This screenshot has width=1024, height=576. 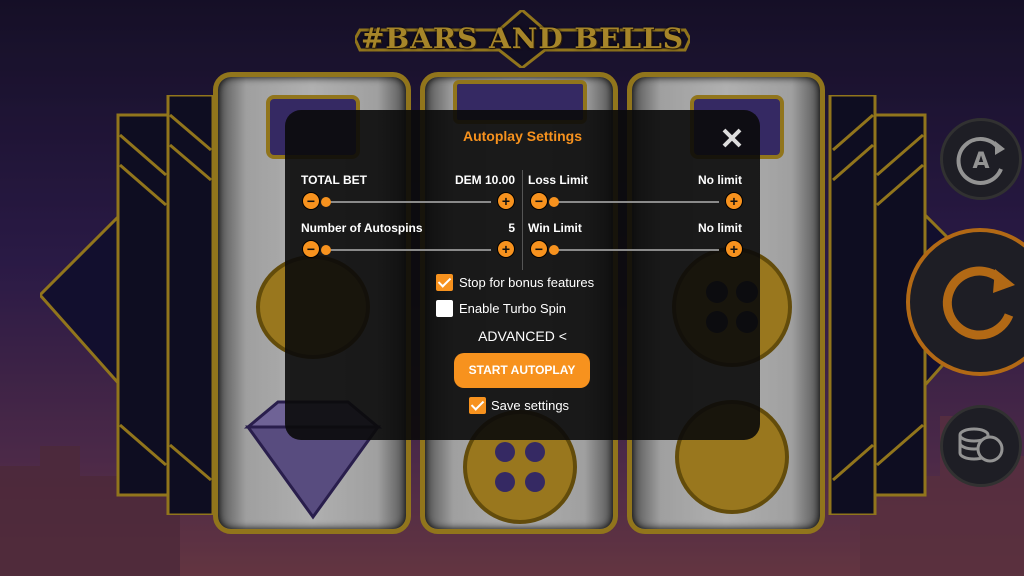 I want to click on win-limit-value: No limit, so click(x=720, y=228).